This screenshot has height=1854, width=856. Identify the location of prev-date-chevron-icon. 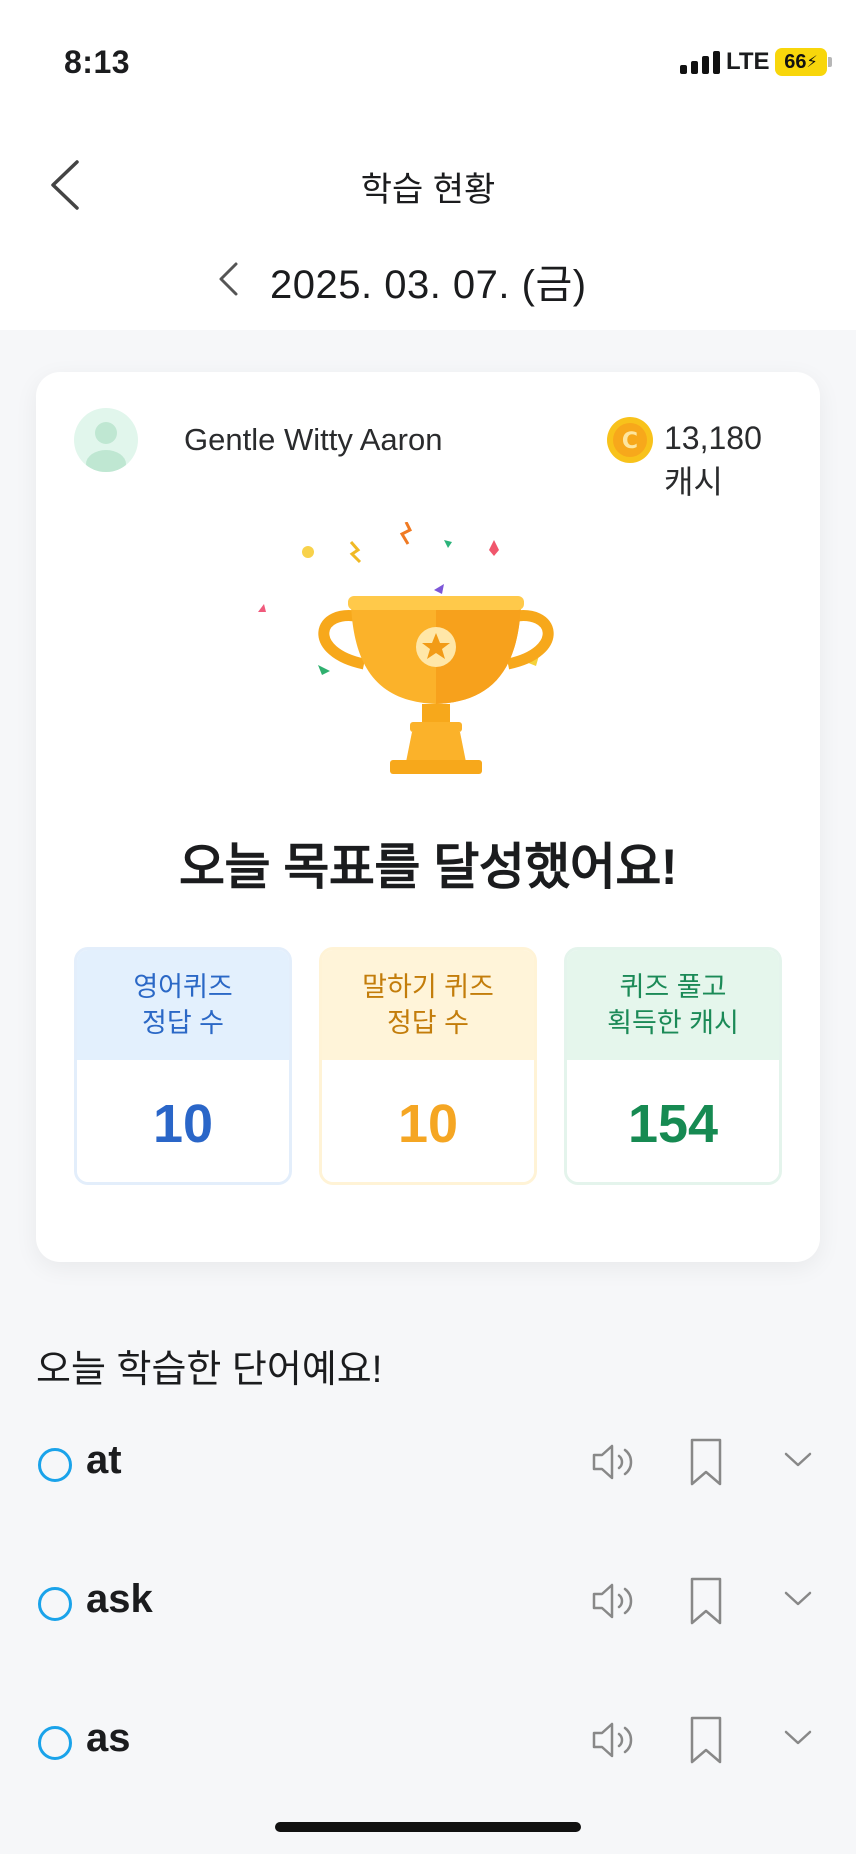
(228, 279).